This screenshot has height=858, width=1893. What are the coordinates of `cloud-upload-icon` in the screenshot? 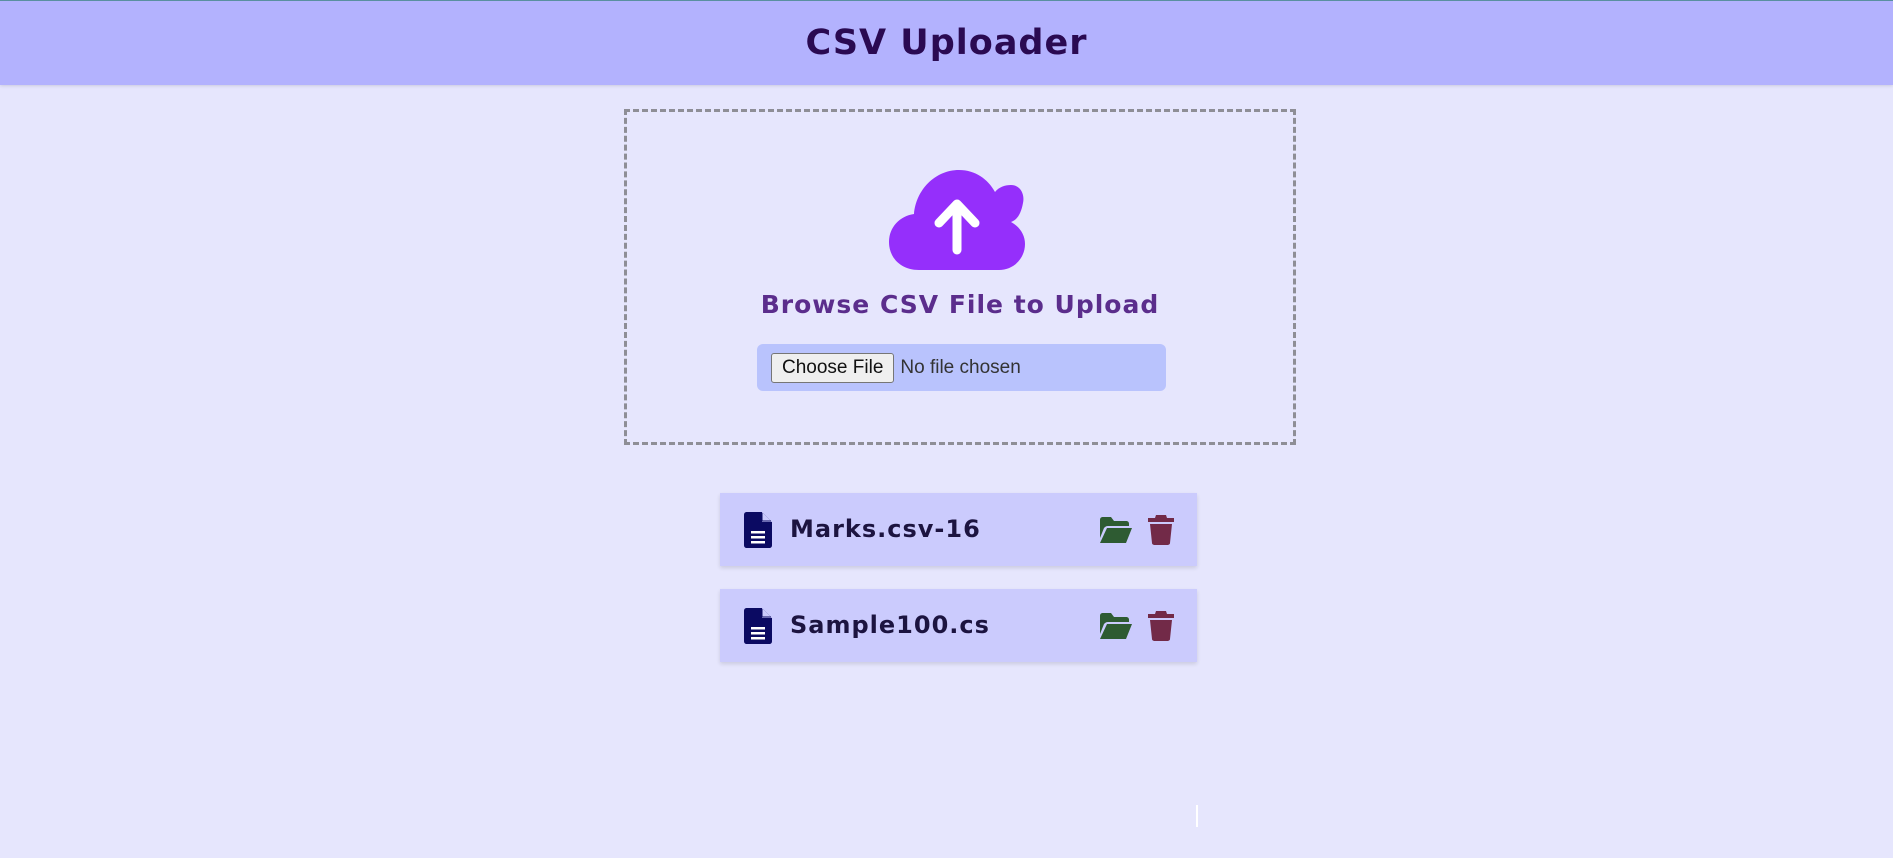 It's located at (957, 220).